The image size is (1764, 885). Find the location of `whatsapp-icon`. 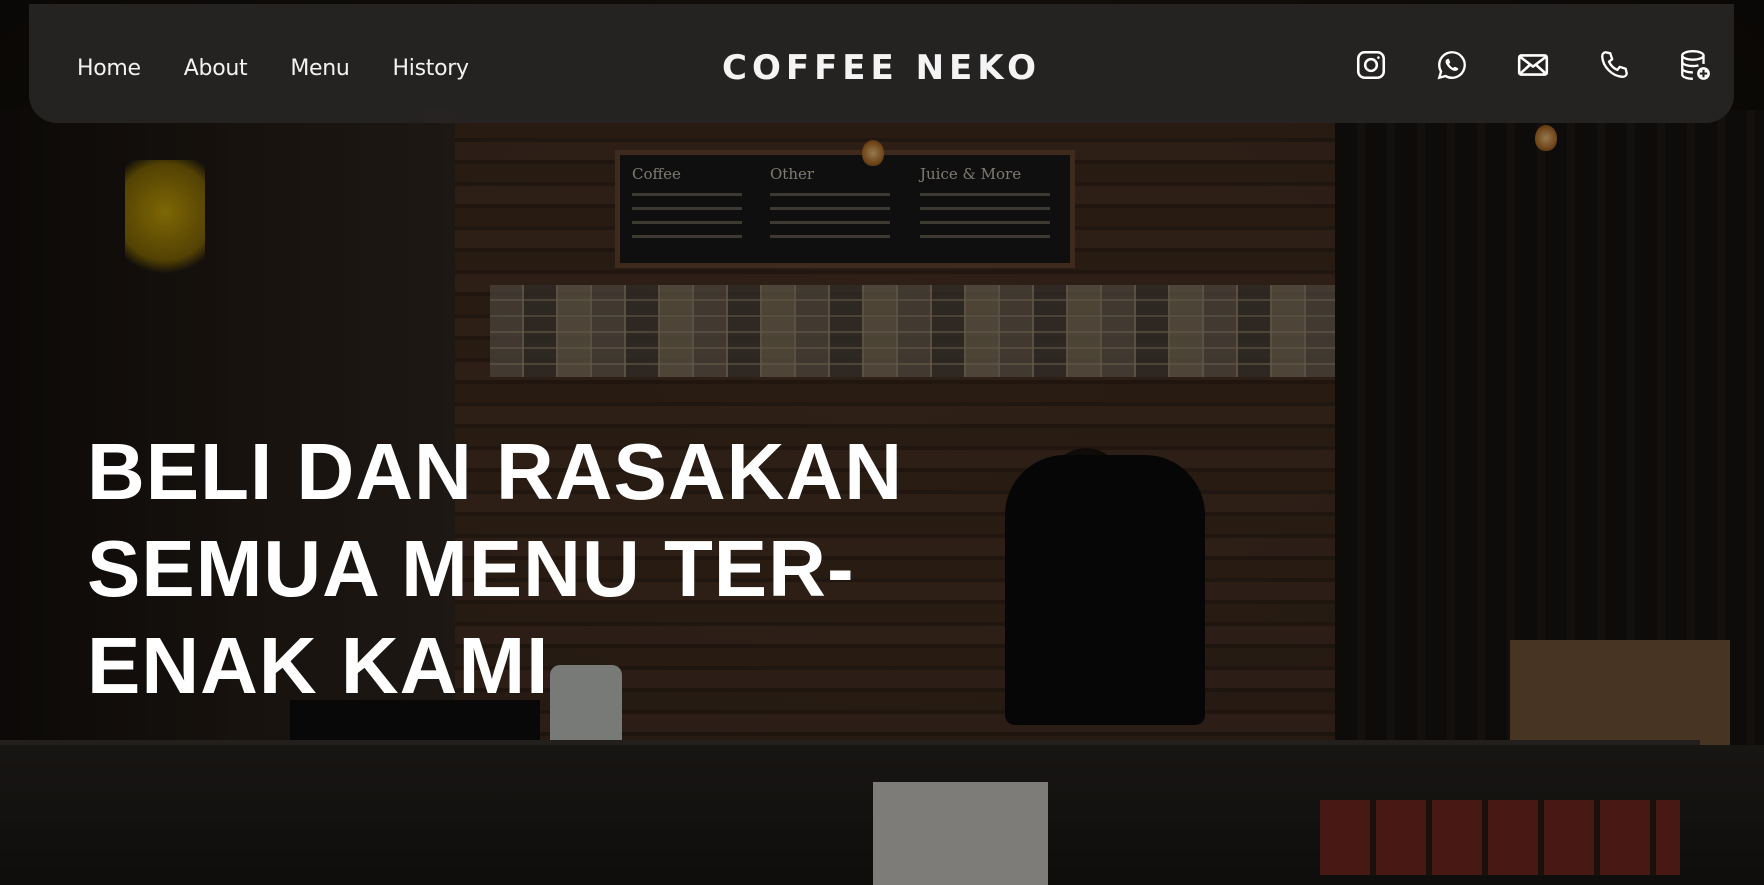

whatsapp-icon is located at coordinates (1452, 65).